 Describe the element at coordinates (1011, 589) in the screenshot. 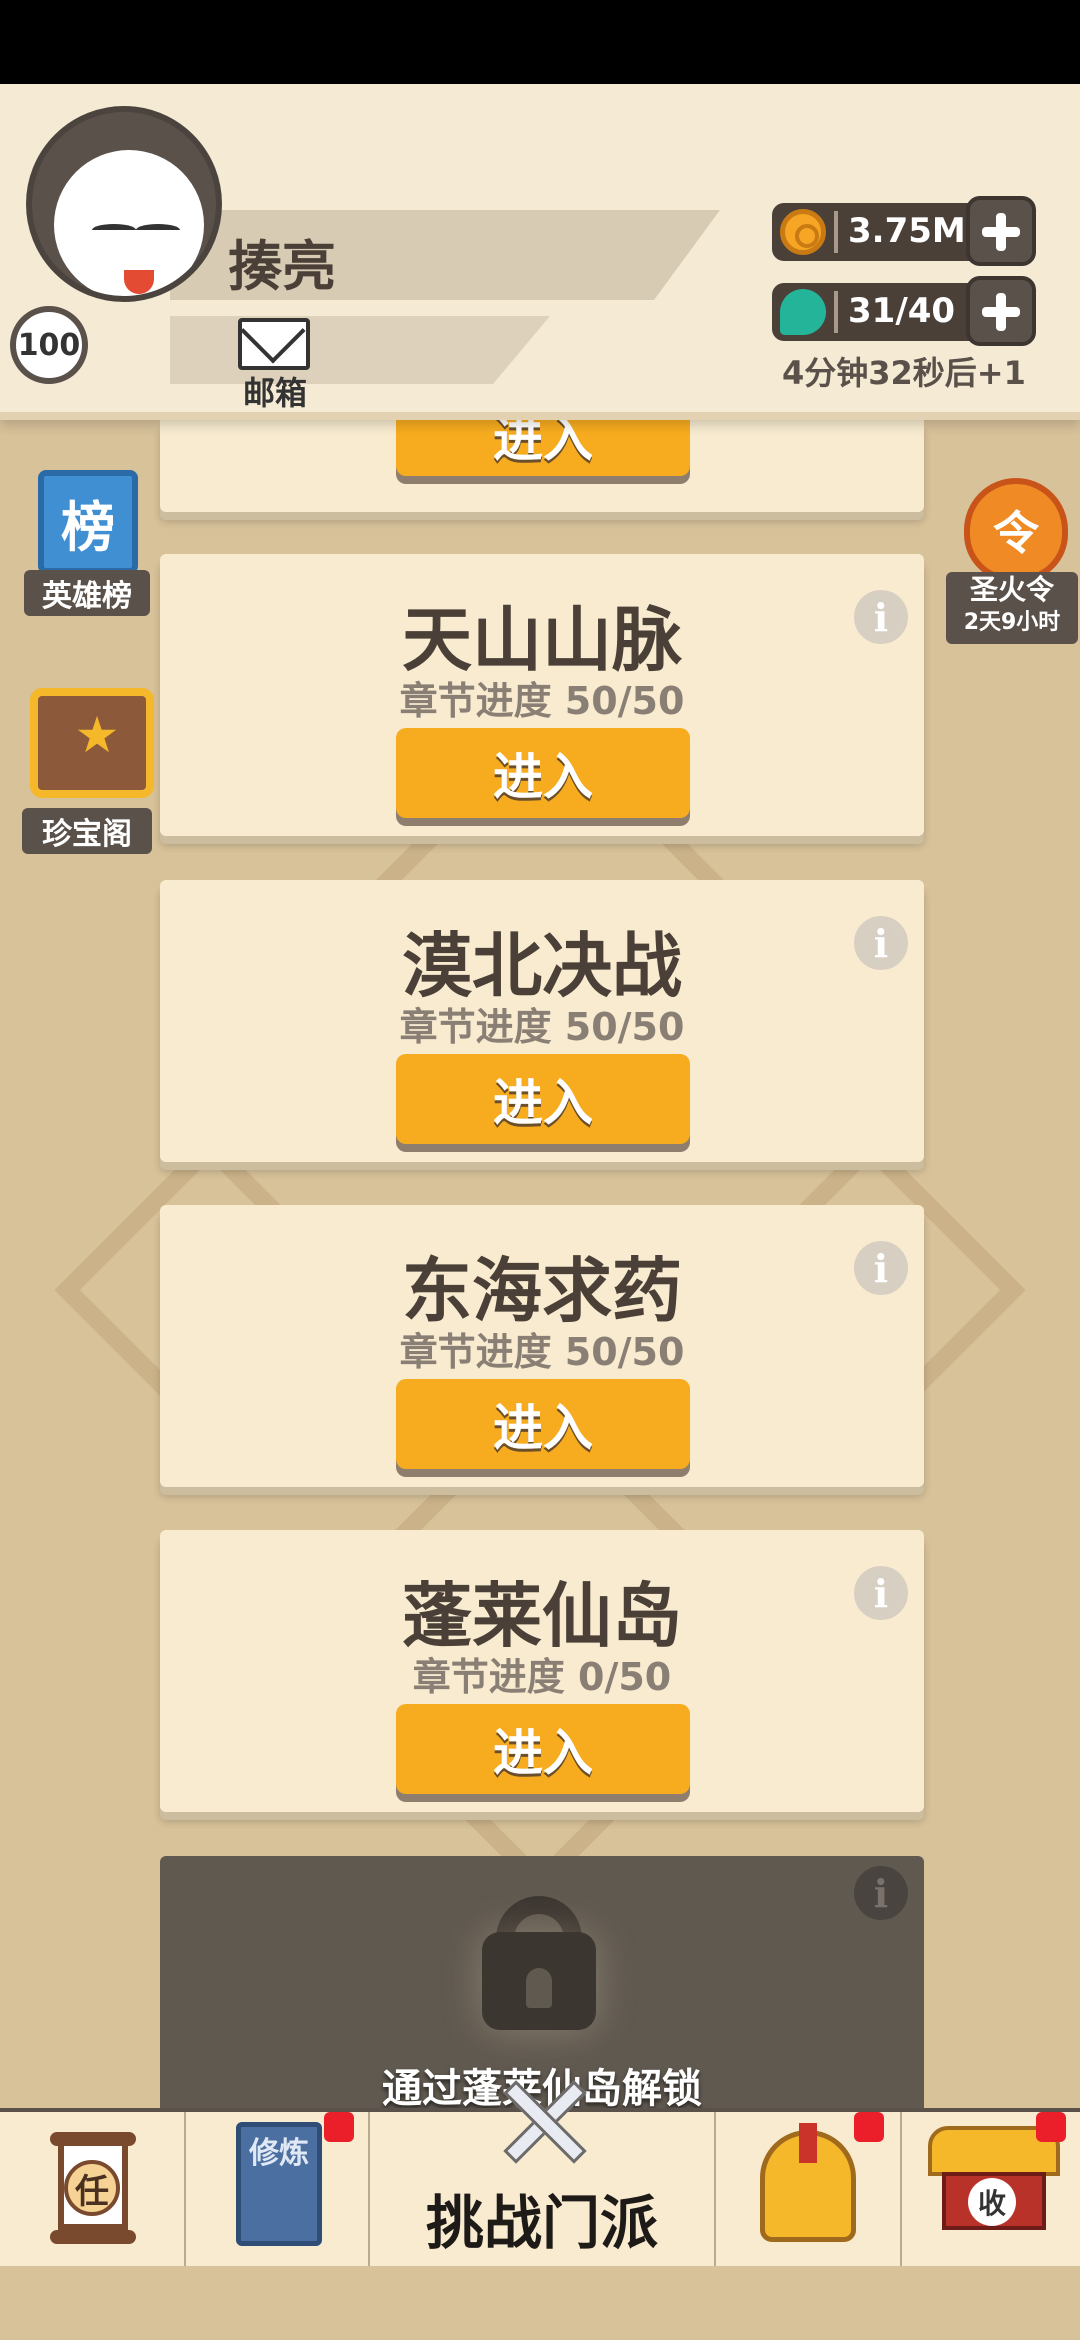

I see `holyfire-label: 圣火令` at that location.